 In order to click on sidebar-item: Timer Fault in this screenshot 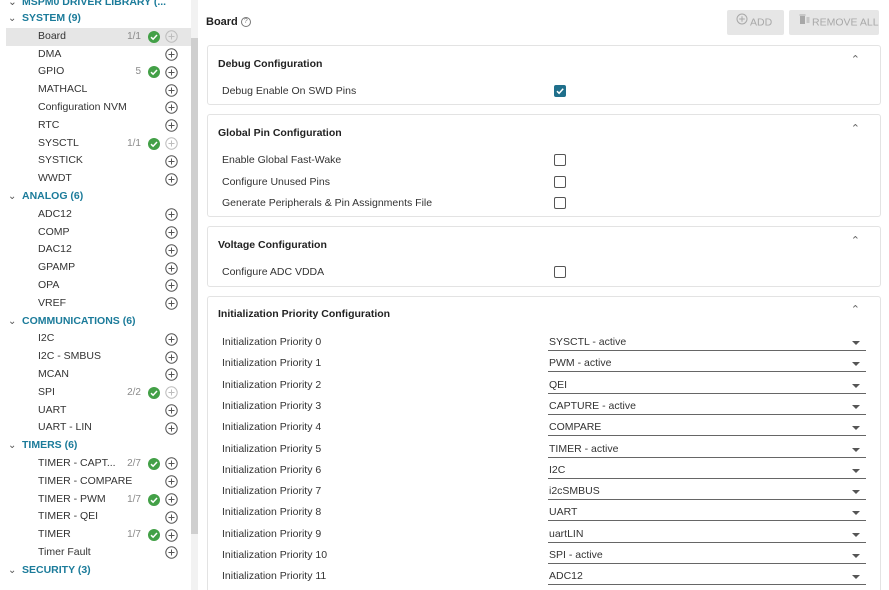, I will do `click(95, 553)`.